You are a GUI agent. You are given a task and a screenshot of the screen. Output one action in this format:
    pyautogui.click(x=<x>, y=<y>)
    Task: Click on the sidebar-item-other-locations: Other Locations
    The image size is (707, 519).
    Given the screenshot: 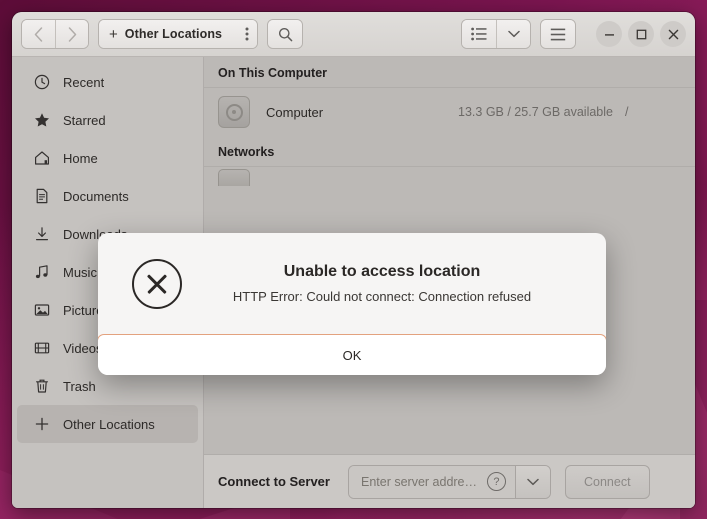 What is the action you would take?
    pyautogui.click(x=107, y=424)
    